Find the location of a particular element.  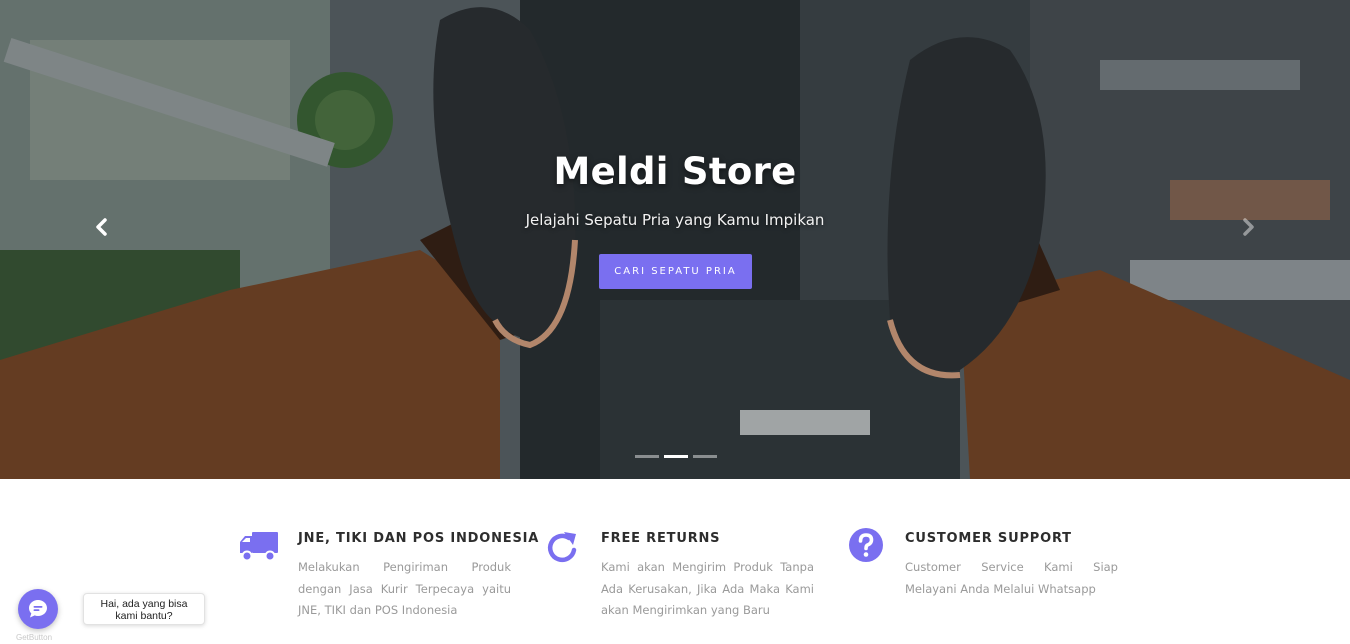

chat-icon is located at coordinates (38, 609).